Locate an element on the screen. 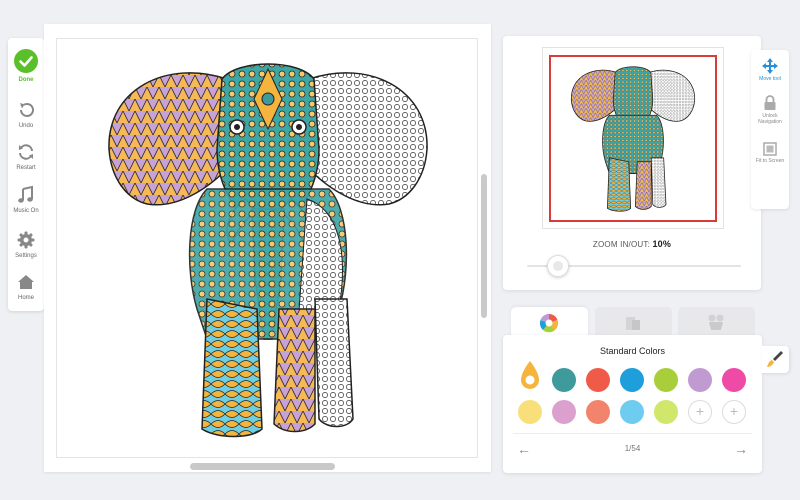 This screenshot has height=500, width=800. tab-gradients is located at coordinates (633, 322).